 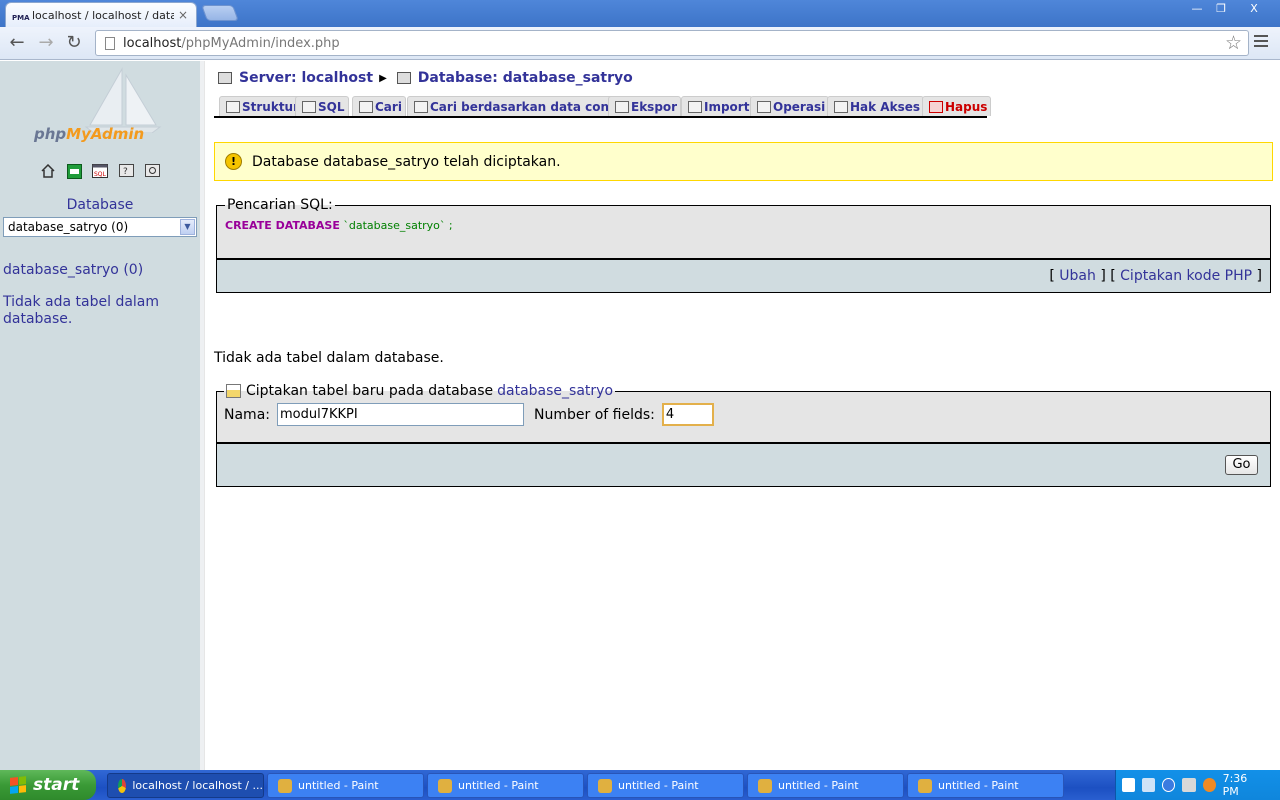 I want to click on tab-label: Cari berdasarkan data contoh, so click(x=531, y=106).